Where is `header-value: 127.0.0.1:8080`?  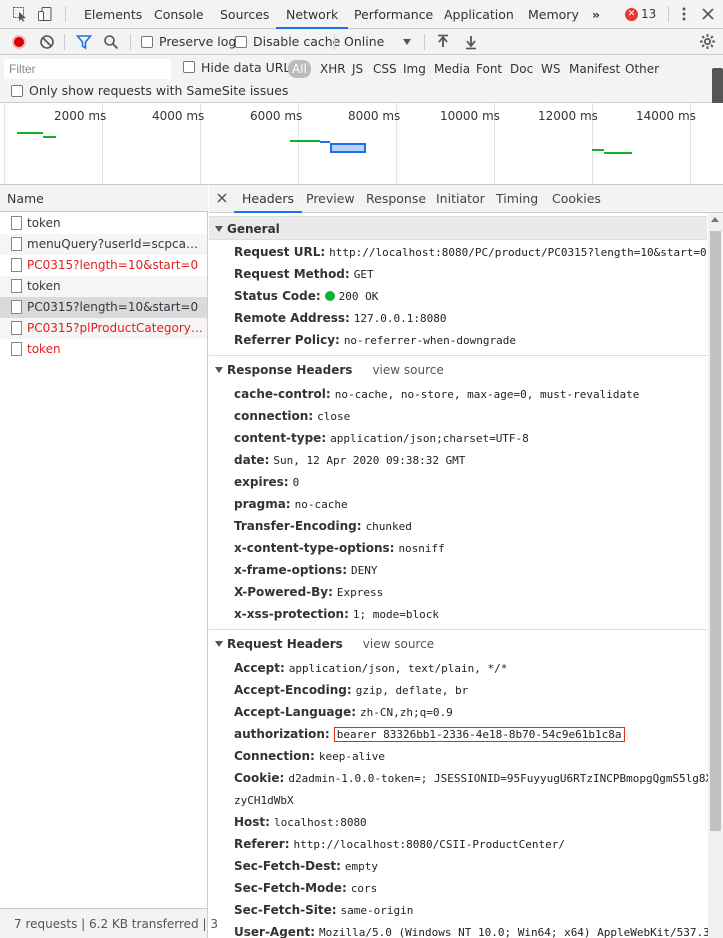
header-value: 127.0.0.1:8080 is located at coordinates (400, 318).